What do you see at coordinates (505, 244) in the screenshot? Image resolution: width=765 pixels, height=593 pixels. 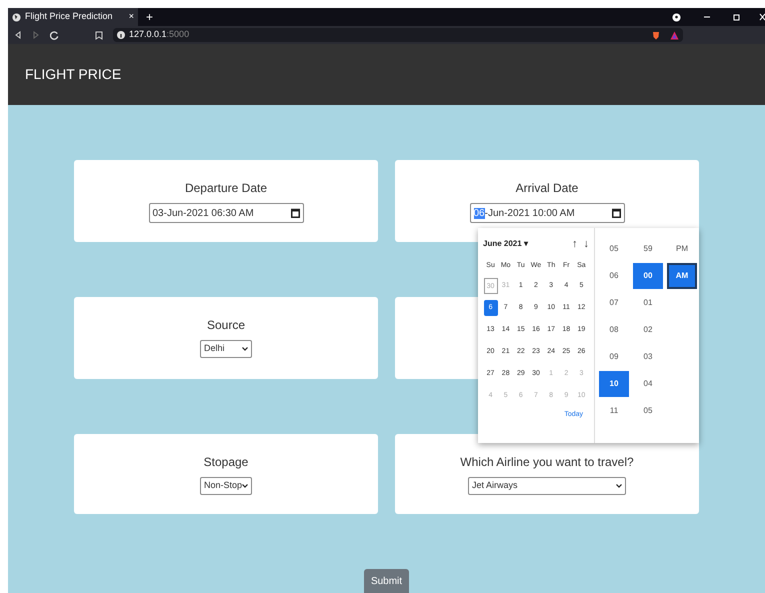 I see `month-selector: June 2021 ▾` at bounding box center [505, 244].